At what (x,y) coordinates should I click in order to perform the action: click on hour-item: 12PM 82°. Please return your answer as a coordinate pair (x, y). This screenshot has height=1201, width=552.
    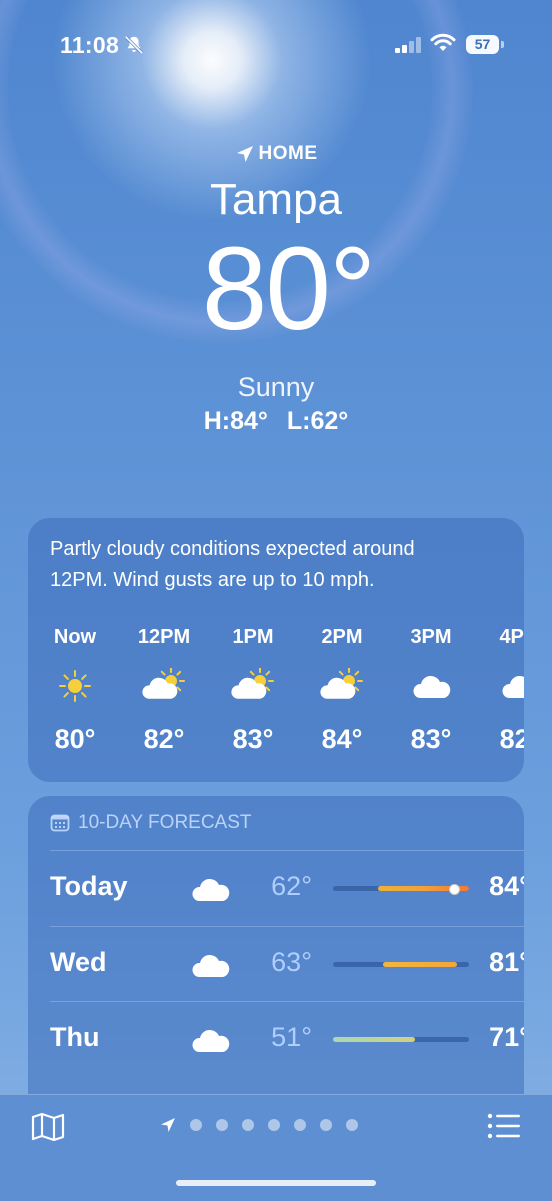
    Looking at the image, I should click on (164, 690).